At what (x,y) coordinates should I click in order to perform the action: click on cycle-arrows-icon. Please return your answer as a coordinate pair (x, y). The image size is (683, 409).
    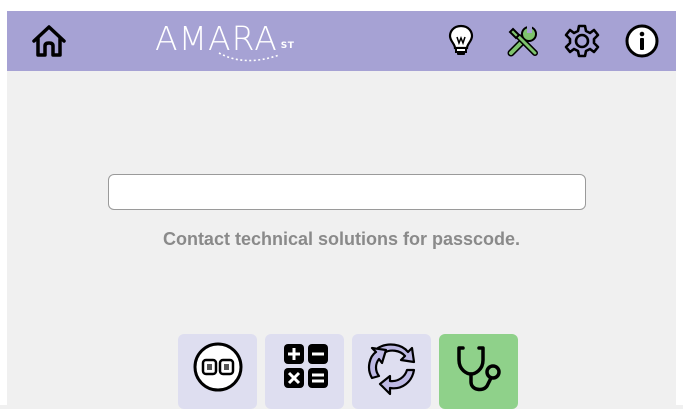
    Looking at the image, I should click on (391, 369).